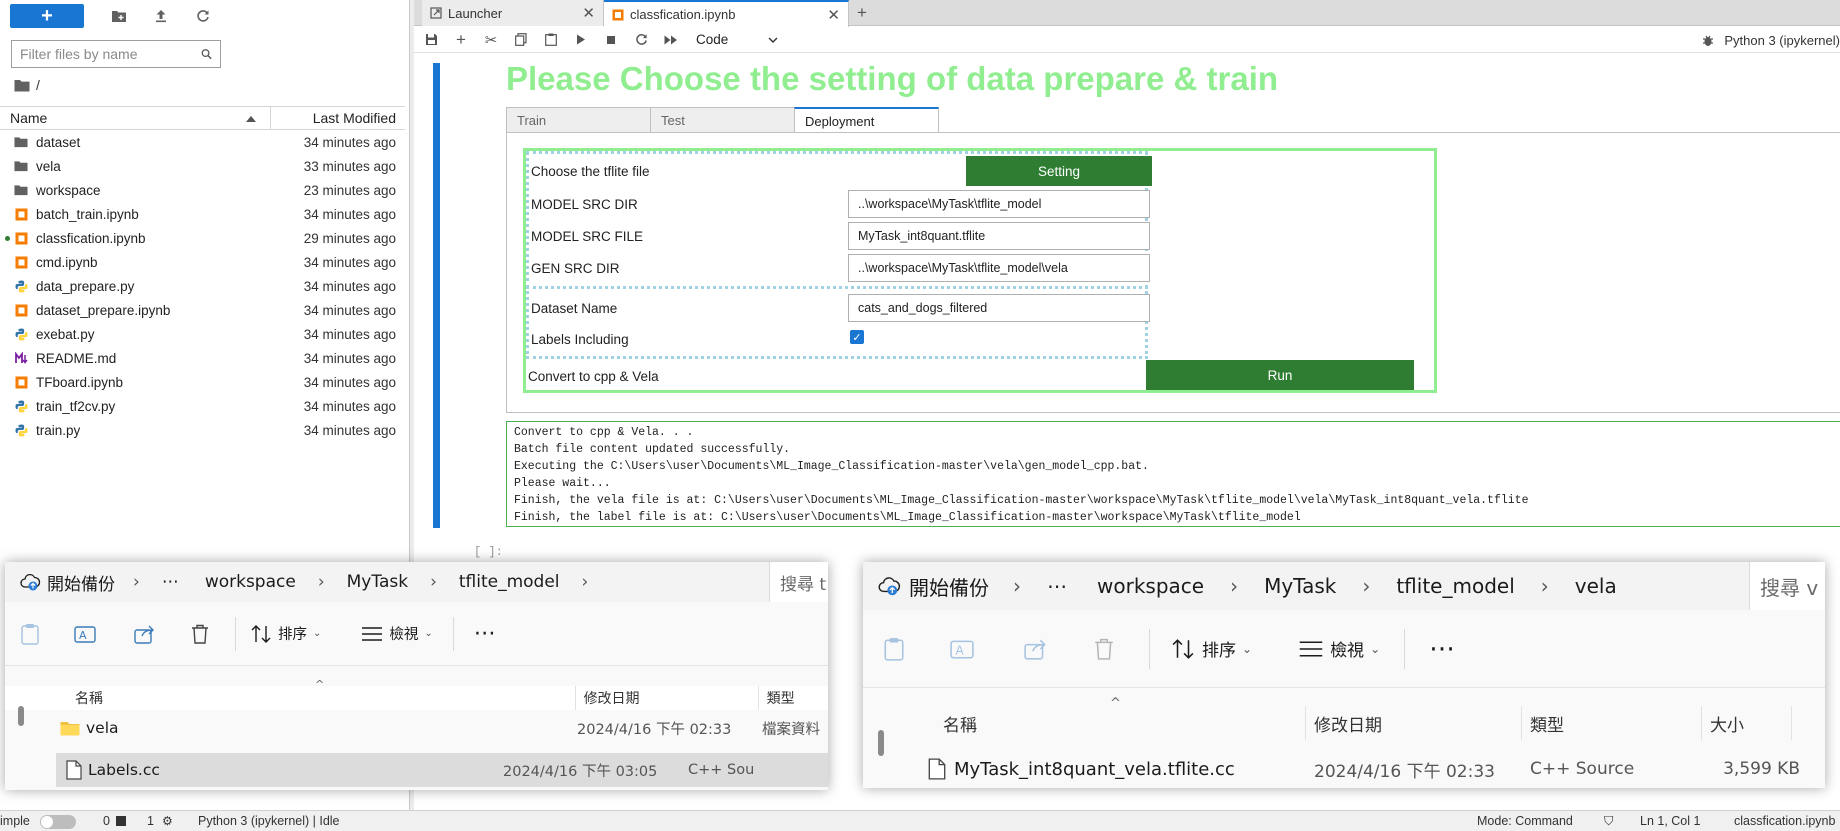 The width and height of the screenshot is (1840, 831). I want to click on search-field: 搜尋 v, so click(1787, 586).